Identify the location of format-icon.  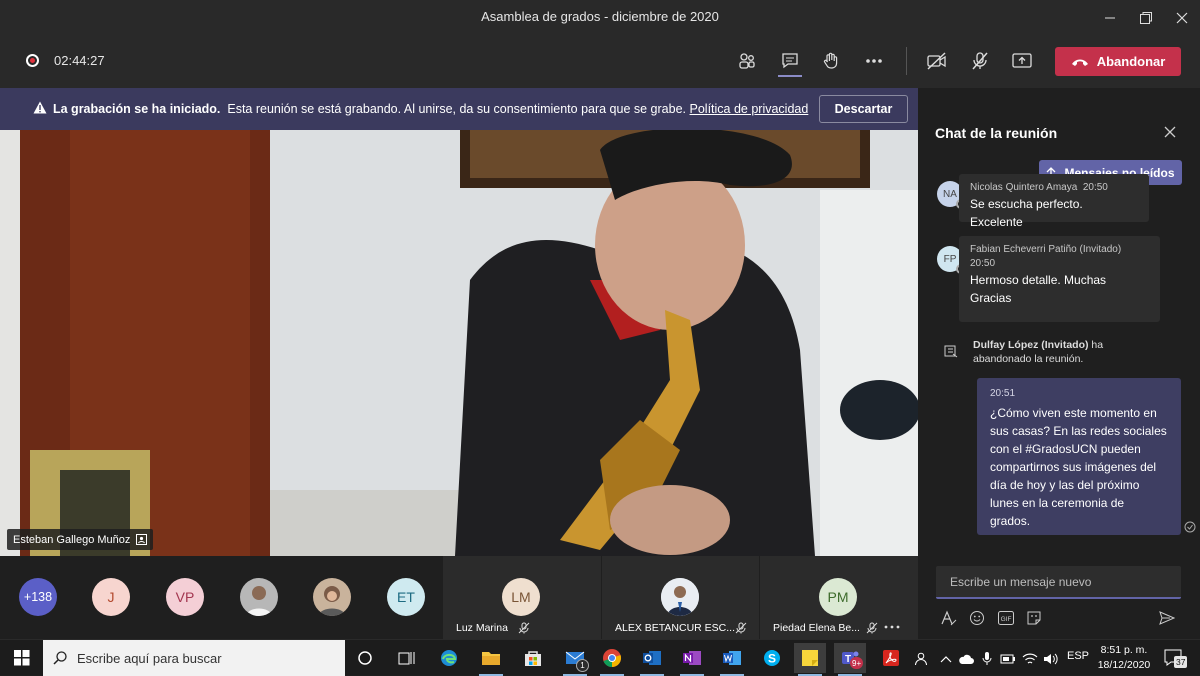
(949, 618).